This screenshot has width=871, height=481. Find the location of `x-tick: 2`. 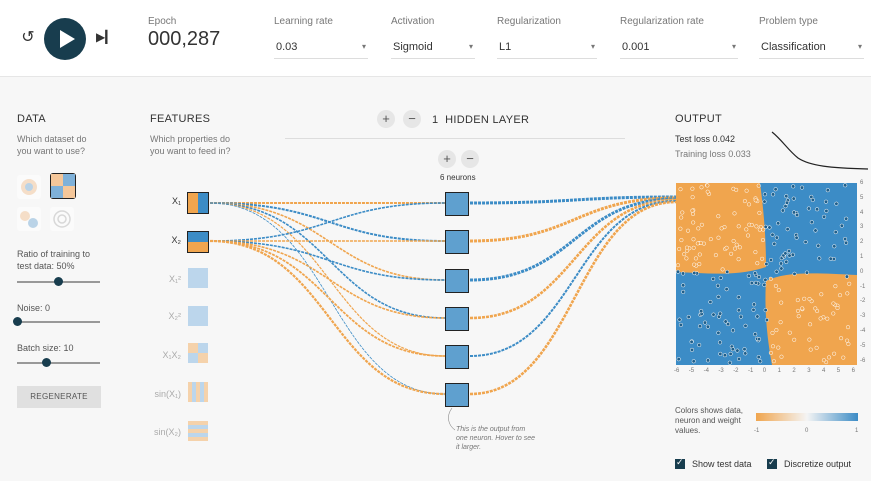

x-tick: 2 is located at coordinates (794, 371).